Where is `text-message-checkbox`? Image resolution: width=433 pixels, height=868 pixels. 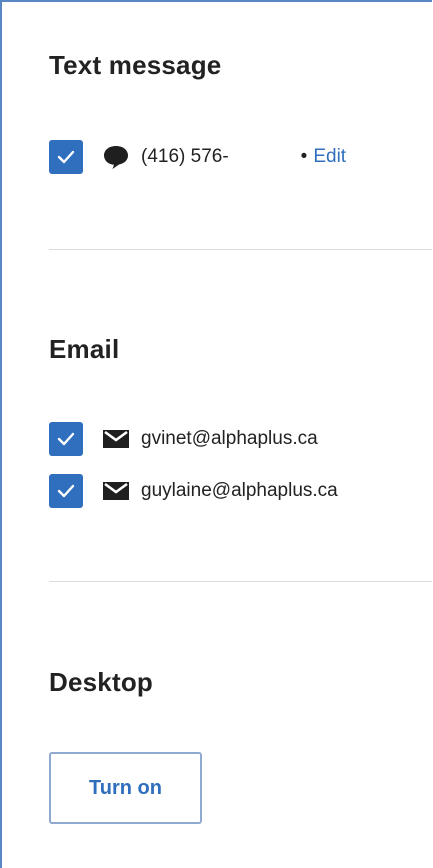
text-message-checkbox is located at coordinates (66, 157).